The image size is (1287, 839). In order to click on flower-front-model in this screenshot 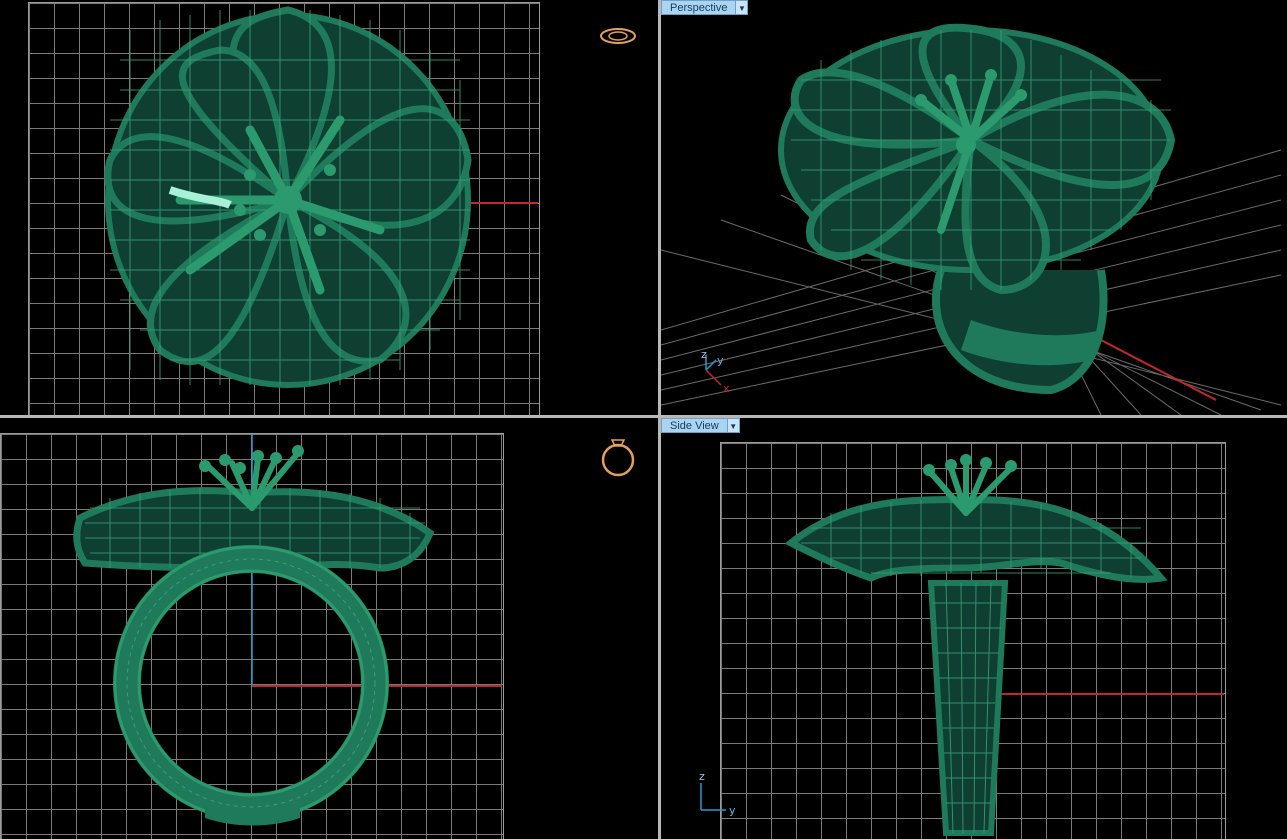, I will do `click(254, 635)`.